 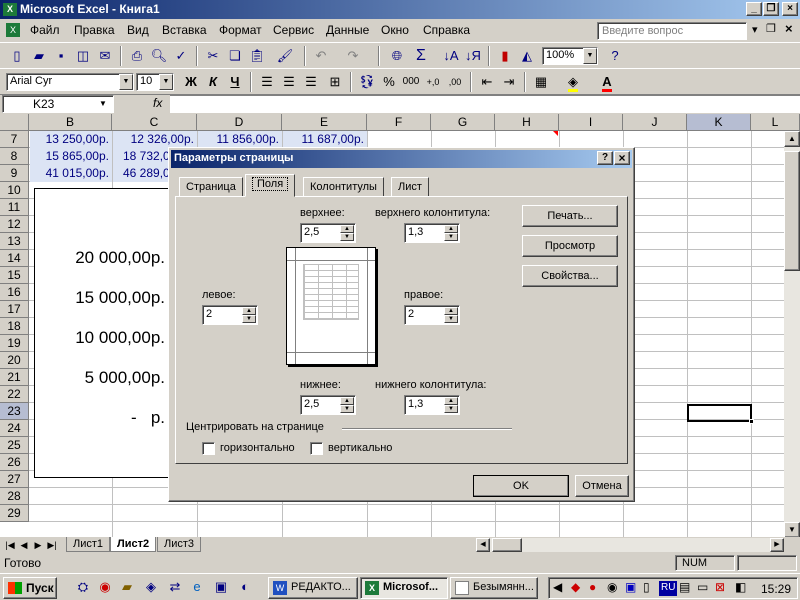 I want to click on fill-handle, so click(x=751, y=421).